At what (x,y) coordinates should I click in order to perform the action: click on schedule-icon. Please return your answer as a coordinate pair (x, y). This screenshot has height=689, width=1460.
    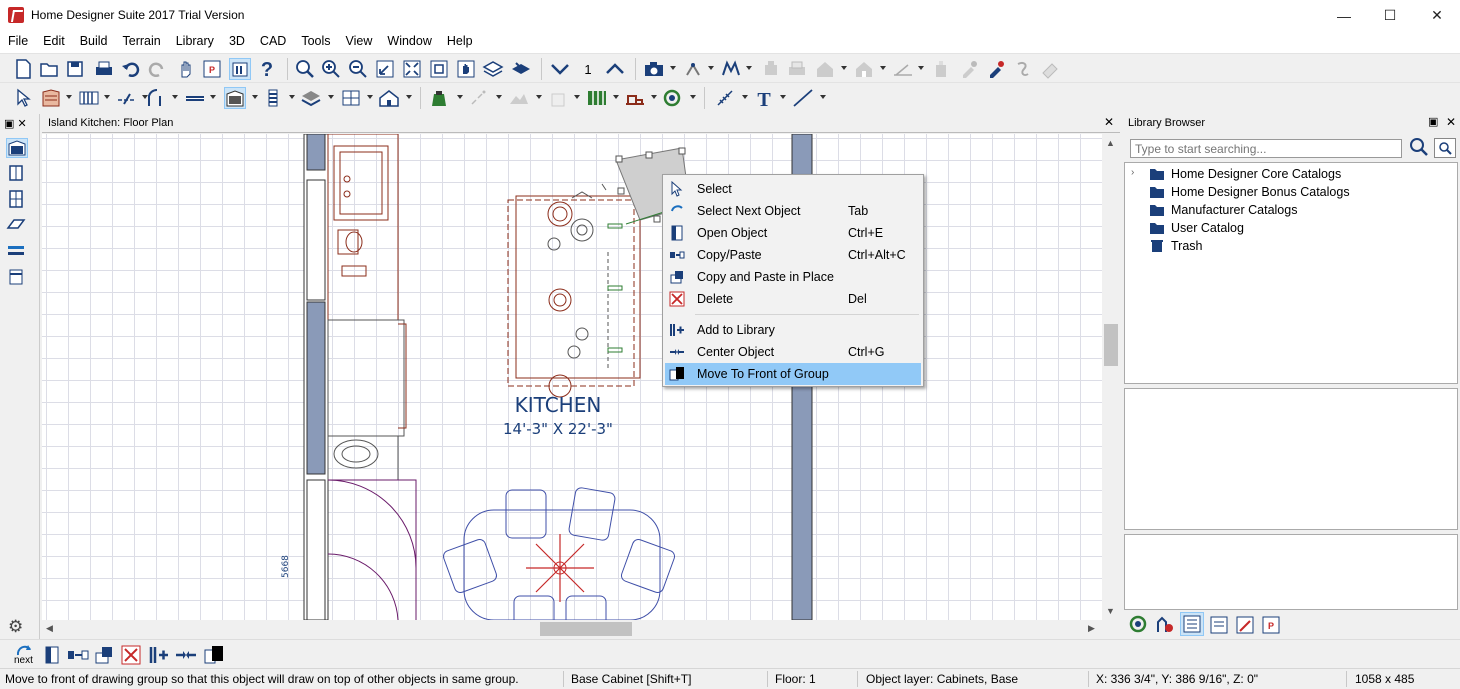
    Looking at the image, I should click on (597, 98).